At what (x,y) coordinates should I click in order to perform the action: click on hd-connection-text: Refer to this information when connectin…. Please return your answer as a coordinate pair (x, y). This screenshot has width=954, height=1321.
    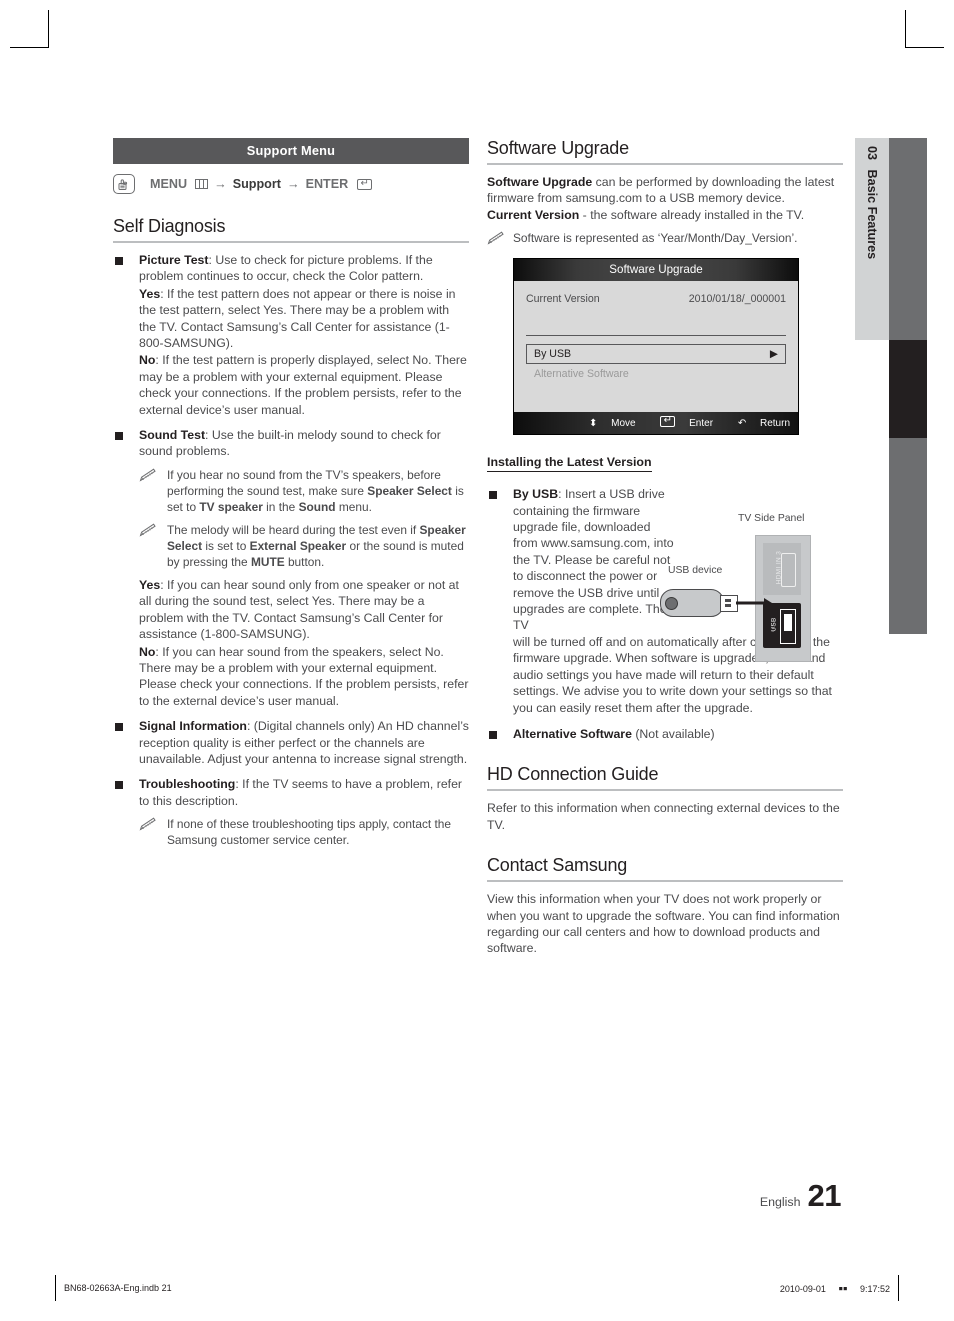
    Looking at the image, I should click on (663, 816).